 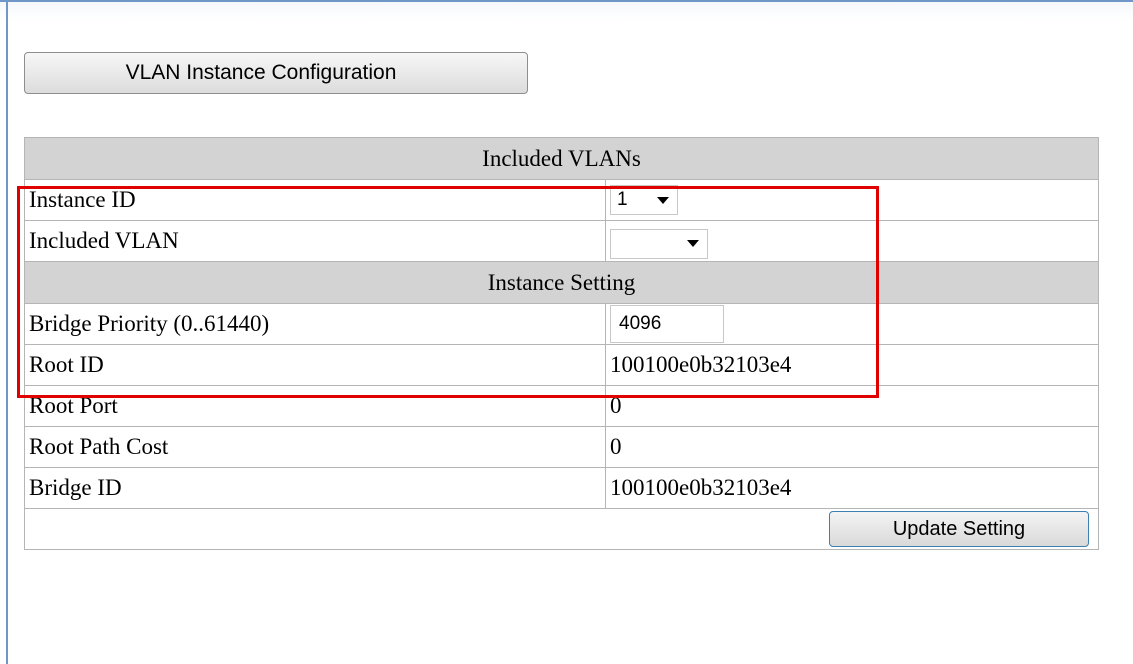 I want to click on update-setting-label: Update Setting, so click(x=959, y=528).